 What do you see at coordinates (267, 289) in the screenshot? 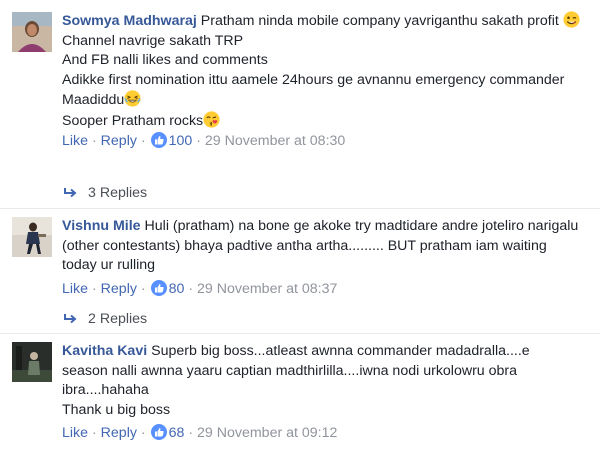
I see `comment-timestamp: 29 November at 08:37` at bounding box center [267, 289].